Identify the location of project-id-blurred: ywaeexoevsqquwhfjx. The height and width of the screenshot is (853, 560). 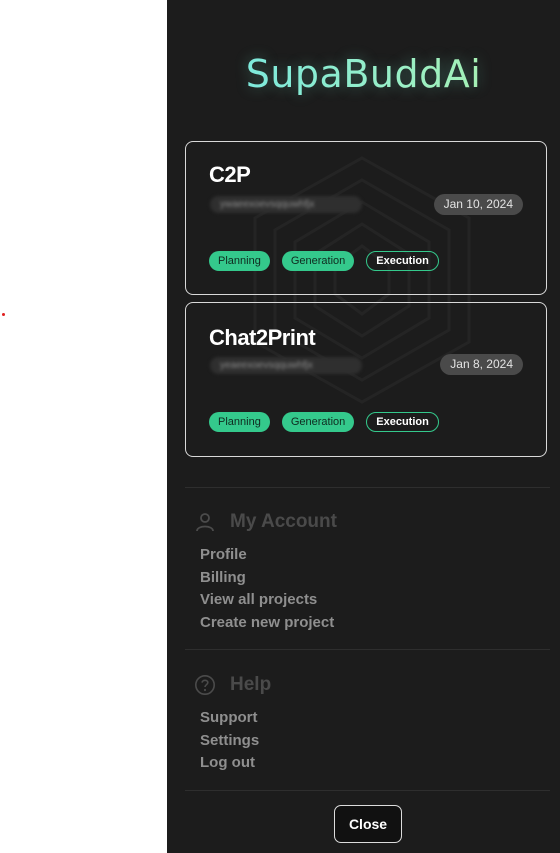
(286, 204).